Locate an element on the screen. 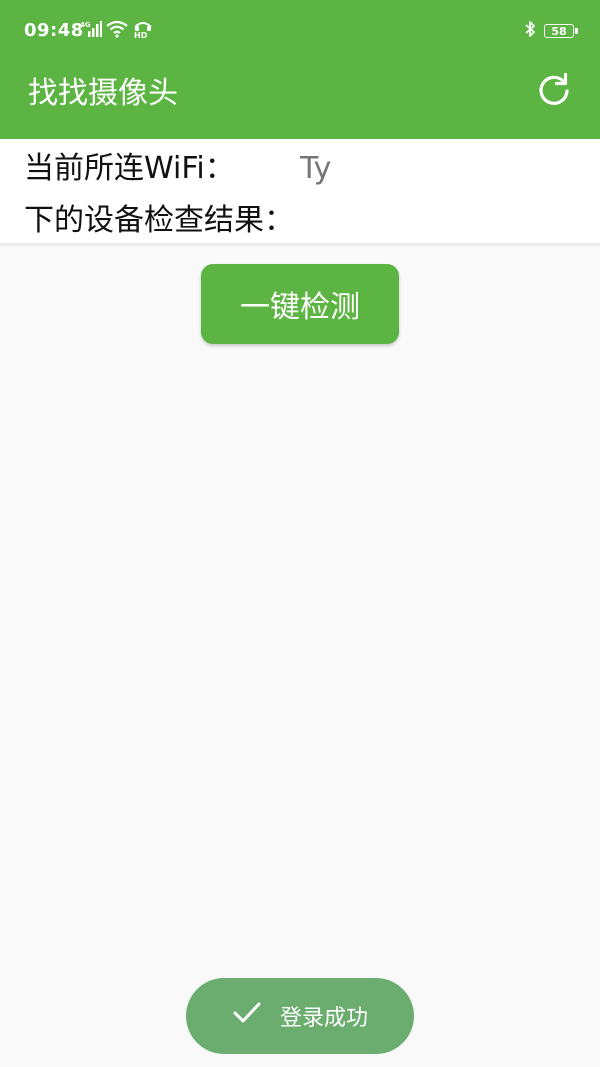 The image size is (600, 1067). cellular-signal-icon: 4G is located at coordinates (91, 31).